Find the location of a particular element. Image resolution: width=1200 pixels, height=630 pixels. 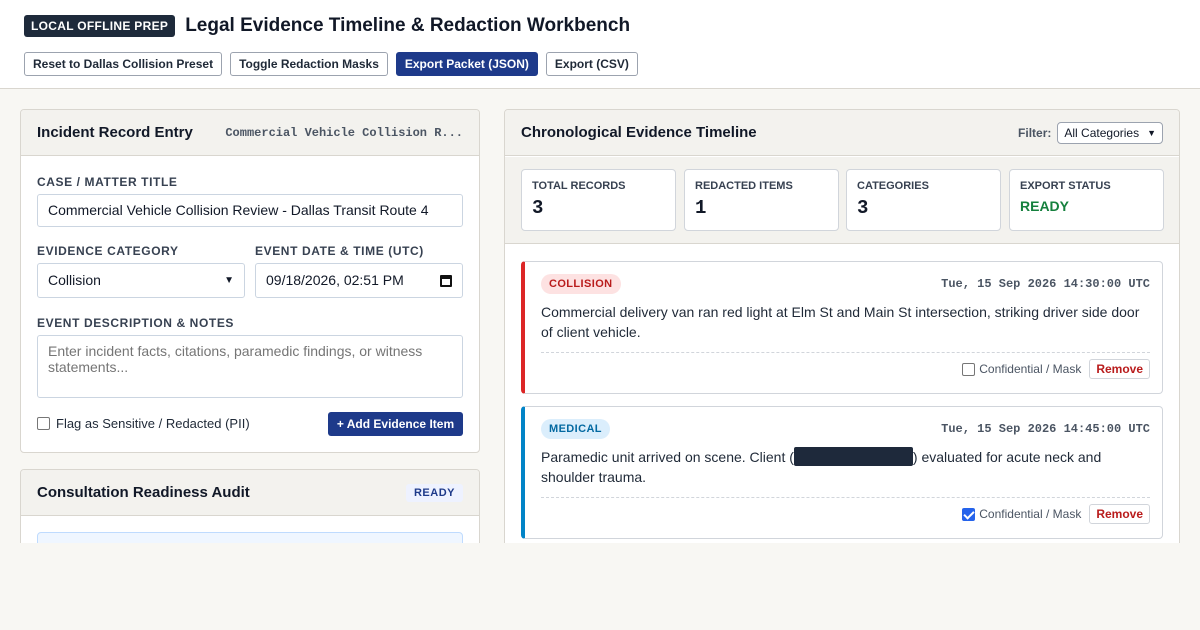

sensitive-flag: Flag as Sensitive / Redacted (PII) is located at coordinates (143, 423).